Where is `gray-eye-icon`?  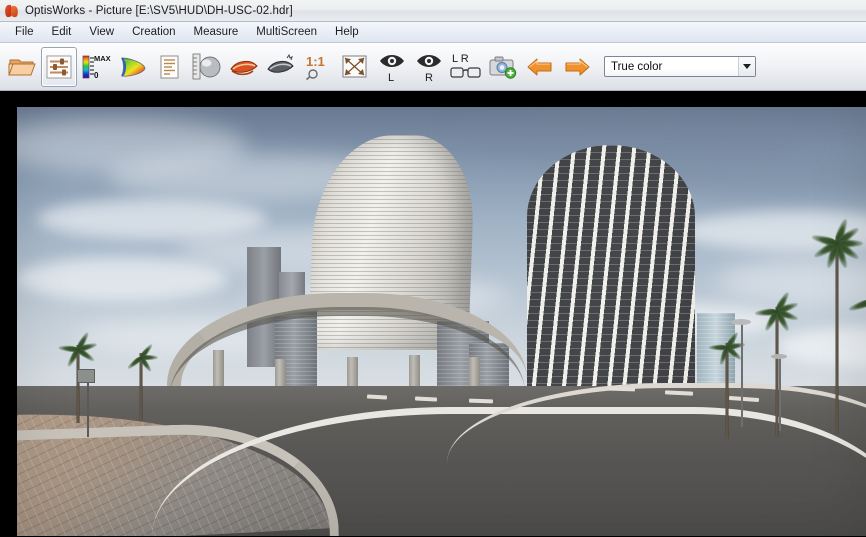 gray-eye-icon is located at coordinates (280, 63).